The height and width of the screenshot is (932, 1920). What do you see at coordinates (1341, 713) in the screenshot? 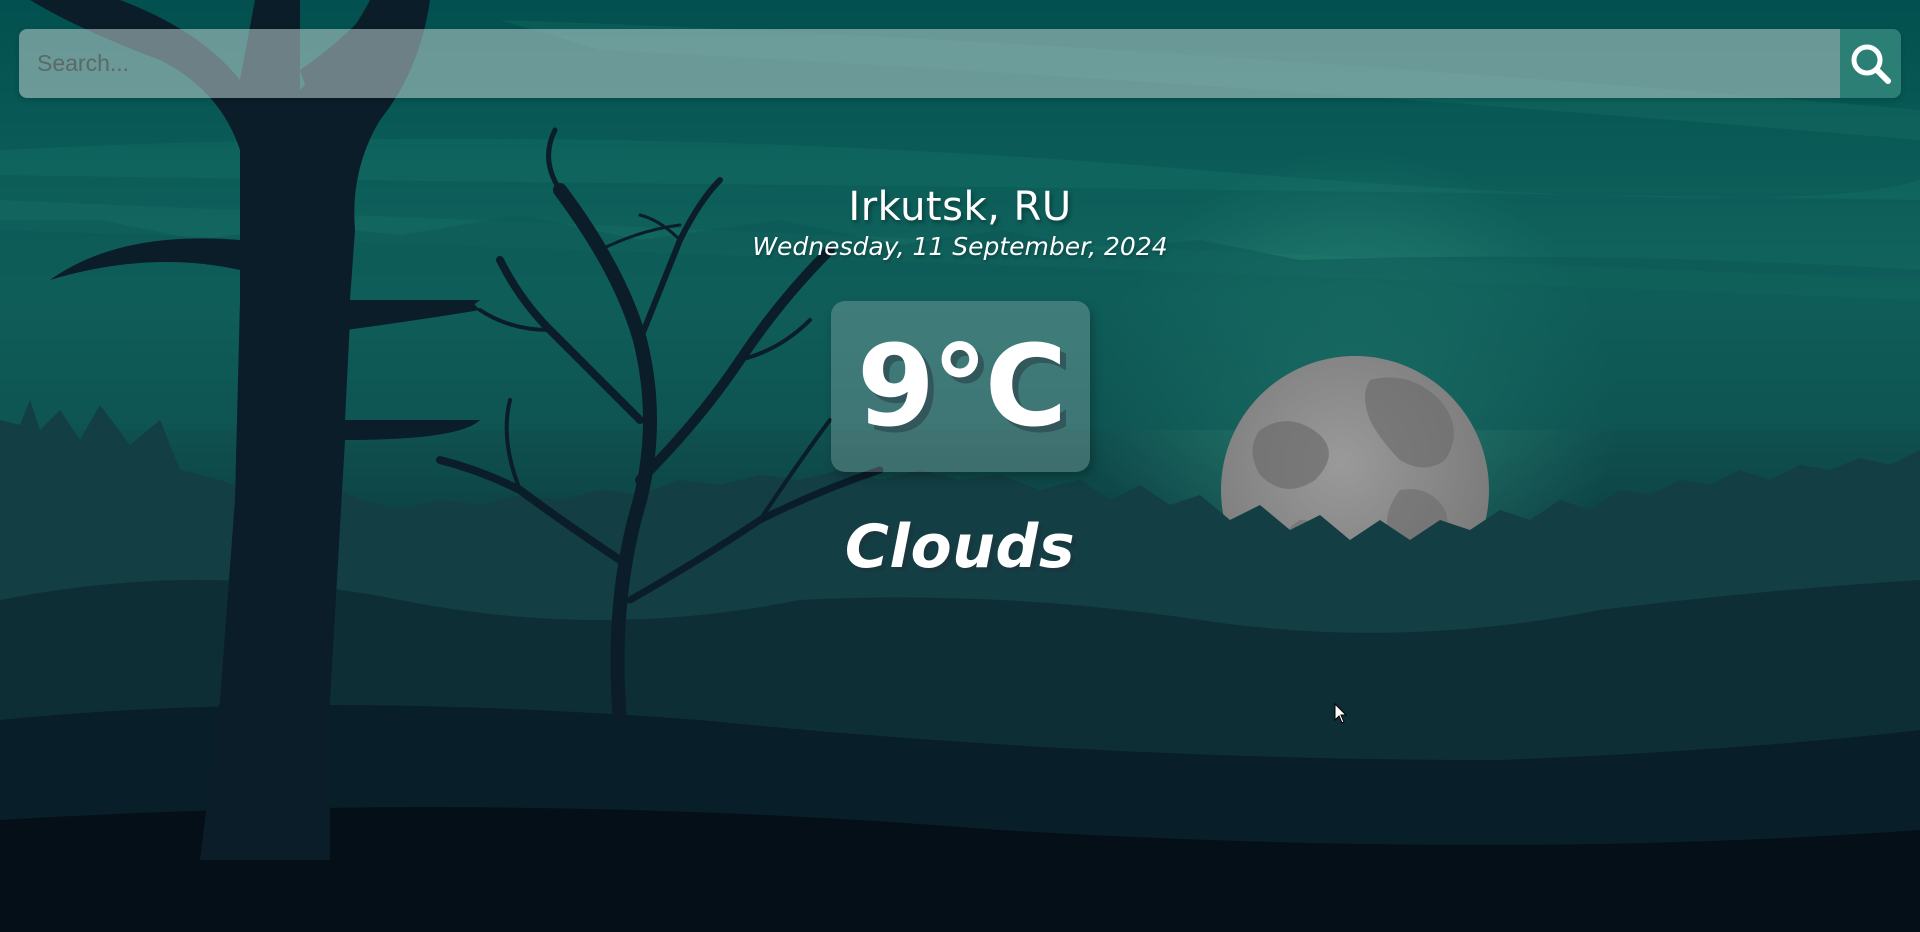
I see `mouse-cursor-icon` at bounding box center [1341, 713].